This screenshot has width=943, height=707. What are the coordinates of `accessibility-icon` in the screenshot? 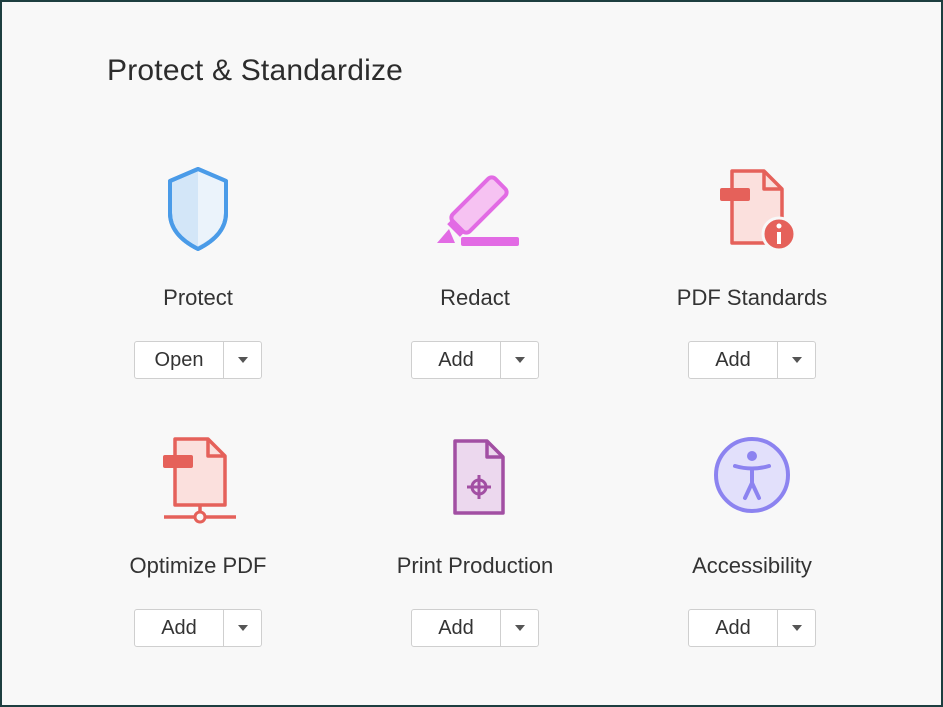 It's located at (752, 475).